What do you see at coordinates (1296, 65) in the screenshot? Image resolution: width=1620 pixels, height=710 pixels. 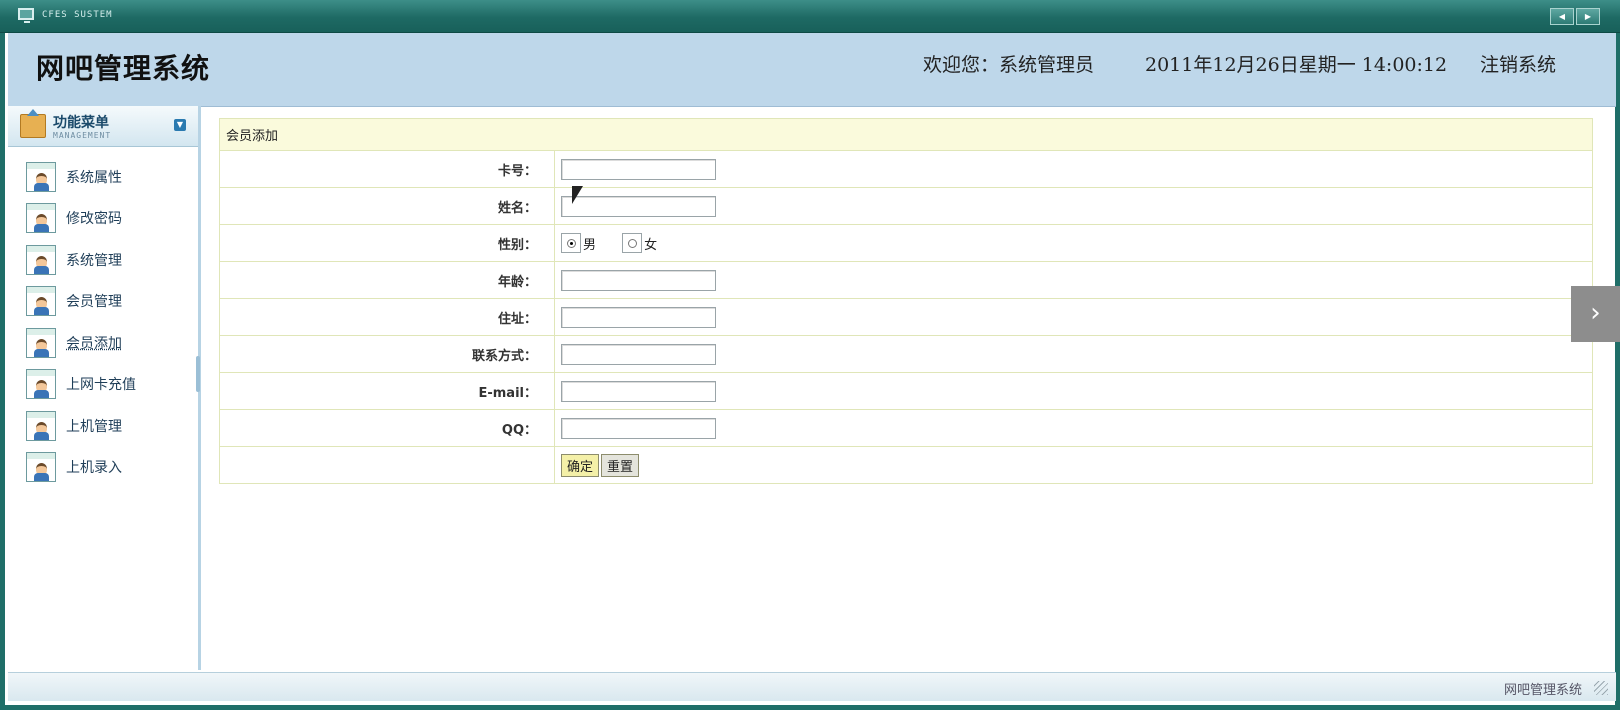 I see `datetime-text: 2011年12月26日星期一 14:00:12` at bounding box center [1296, 65].